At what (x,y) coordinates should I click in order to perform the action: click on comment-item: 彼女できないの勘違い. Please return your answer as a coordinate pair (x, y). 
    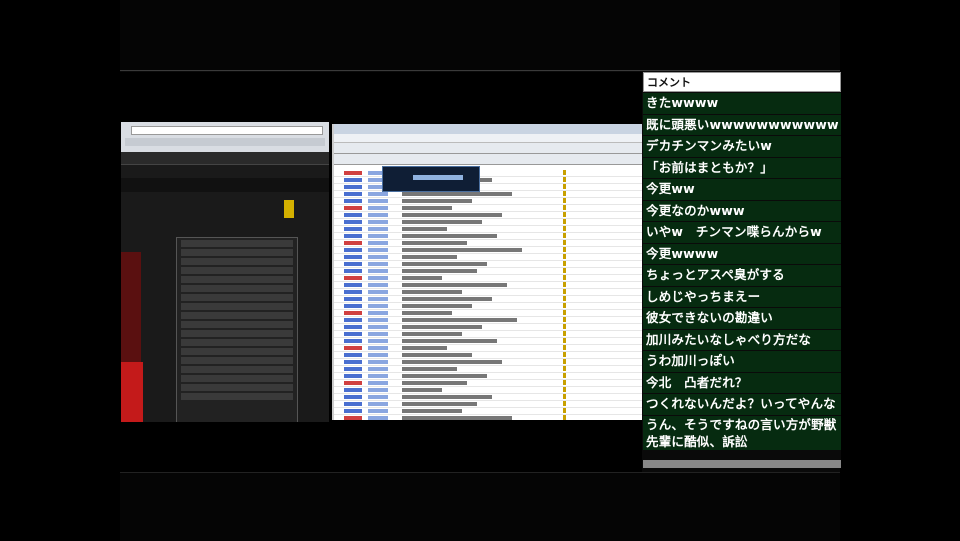
    Looking at the image, I should click on (742, 318).